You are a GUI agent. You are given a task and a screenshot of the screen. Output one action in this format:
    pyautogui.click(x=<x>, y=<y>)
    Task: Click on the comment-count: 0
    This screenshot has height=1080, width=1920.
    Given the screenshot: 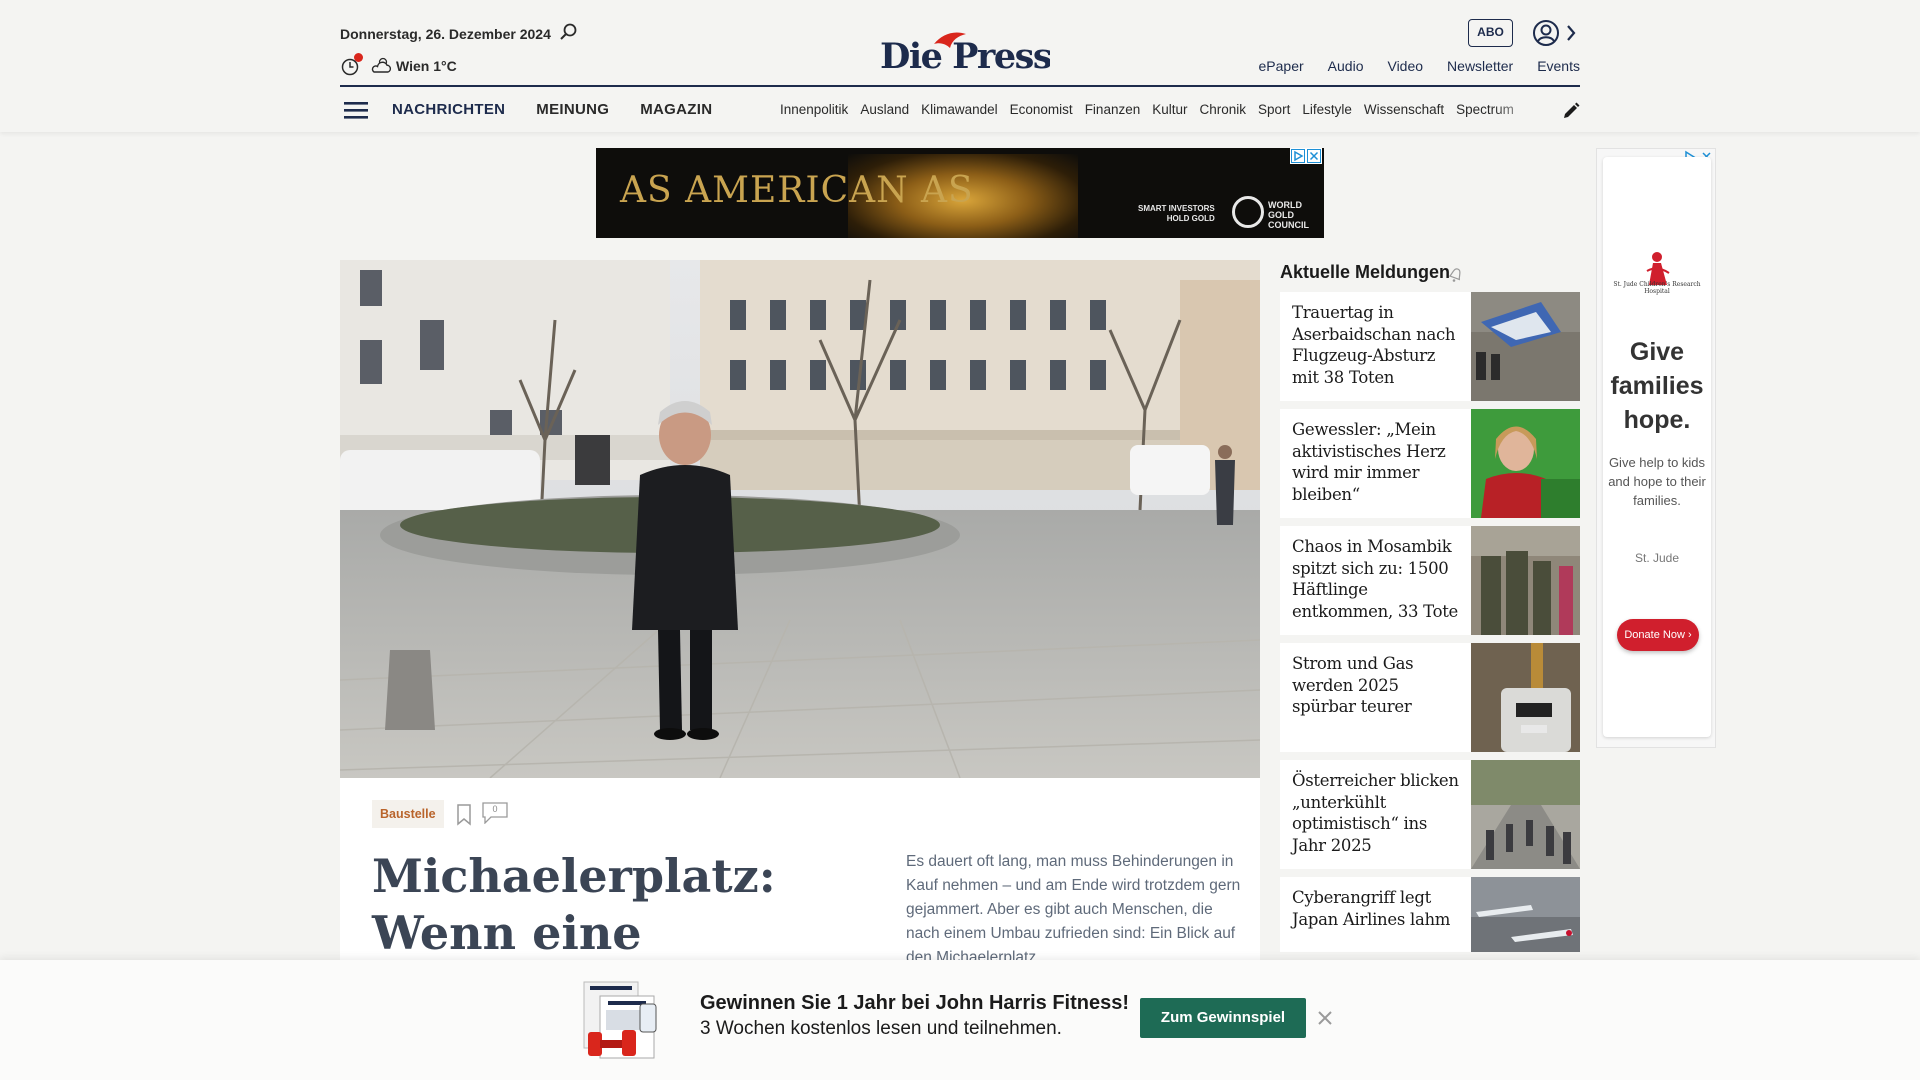 What is the action you would take?
    pyautogui.click(x=495, y=809)
    